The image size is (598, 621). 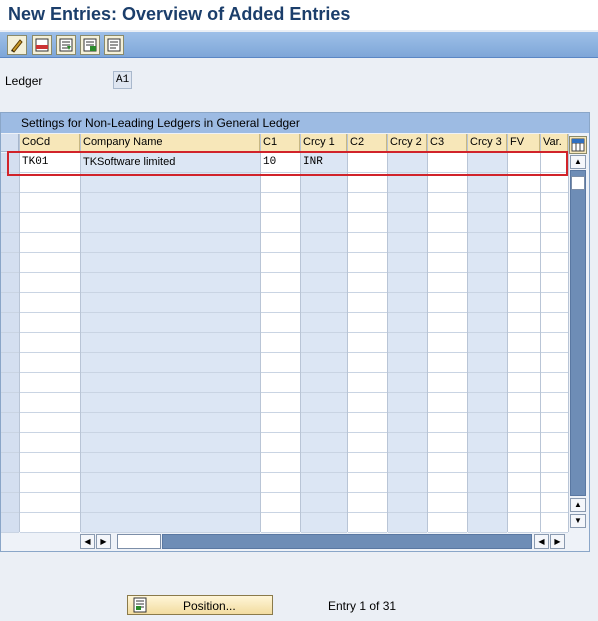 I want to click on column-header-crcy2: Crcy 2, so click(x=407, y=143).